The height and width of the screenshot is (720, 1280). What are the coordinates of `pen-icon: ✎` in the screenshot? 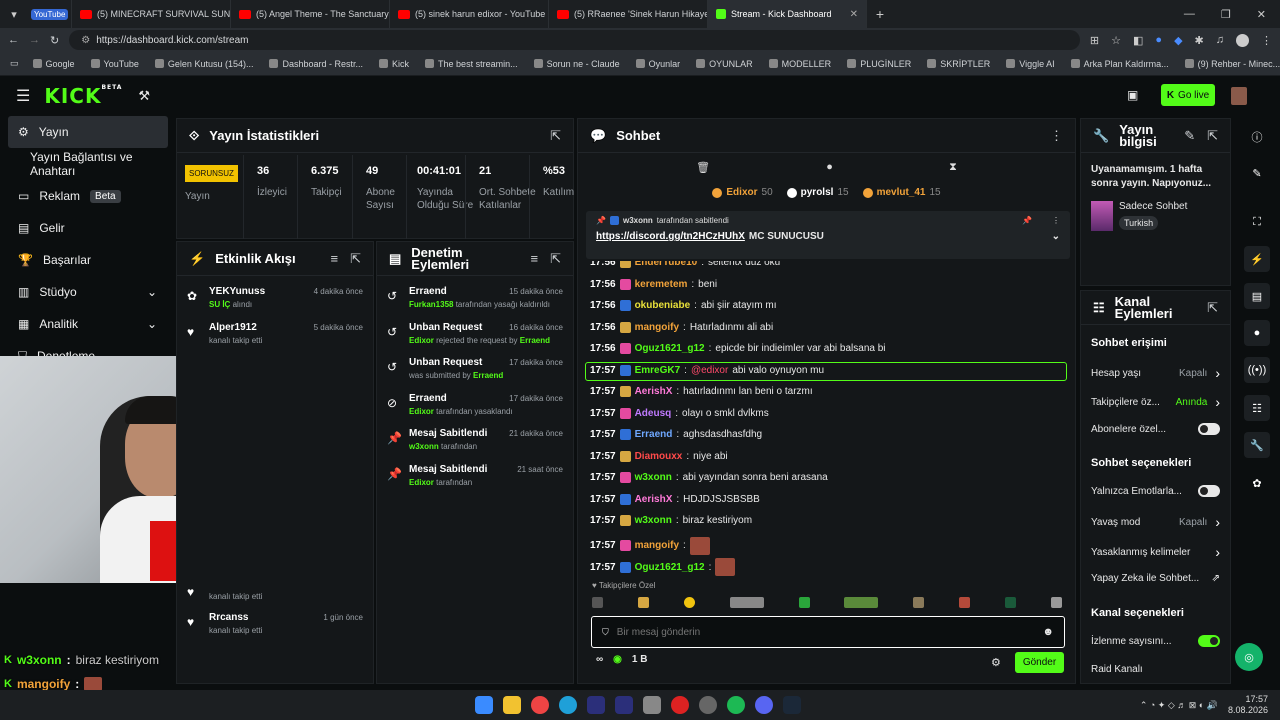 It's located at (1257, 173).